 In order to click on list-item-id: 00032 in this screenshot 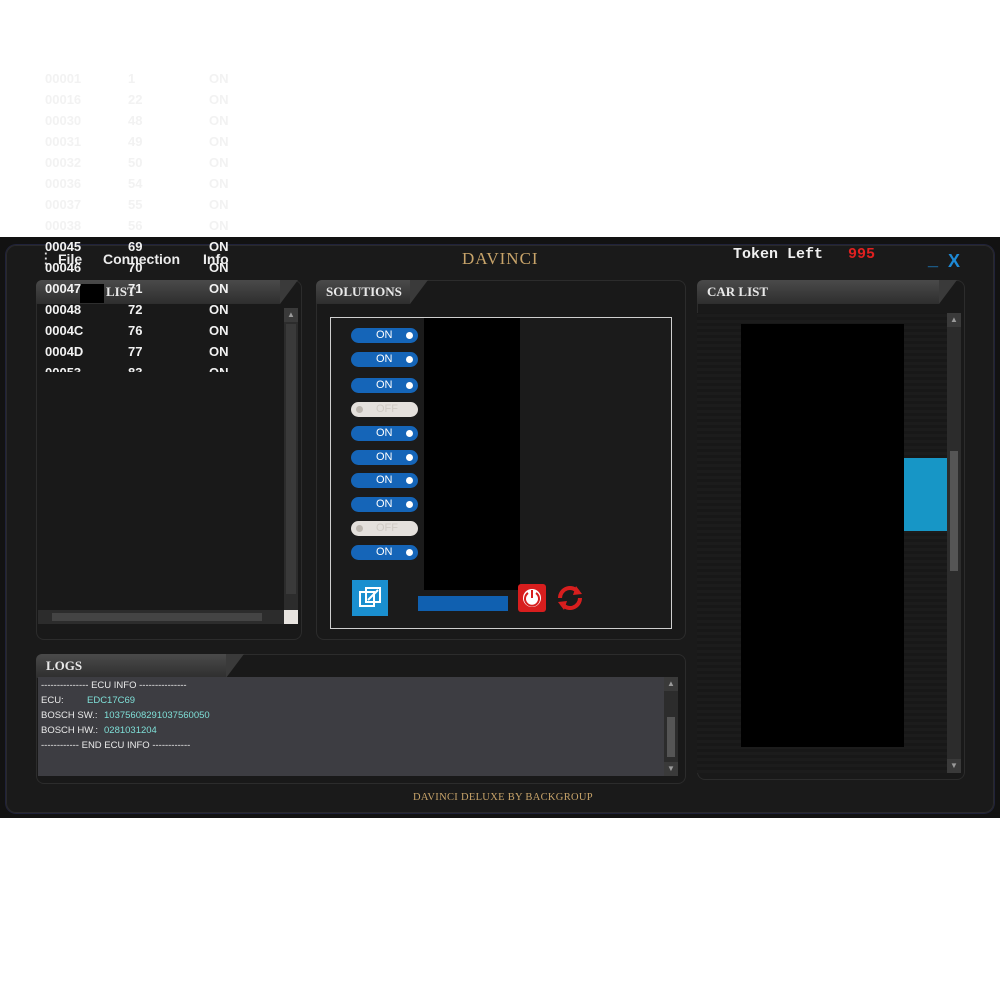, I will do `click(63, 162)`.